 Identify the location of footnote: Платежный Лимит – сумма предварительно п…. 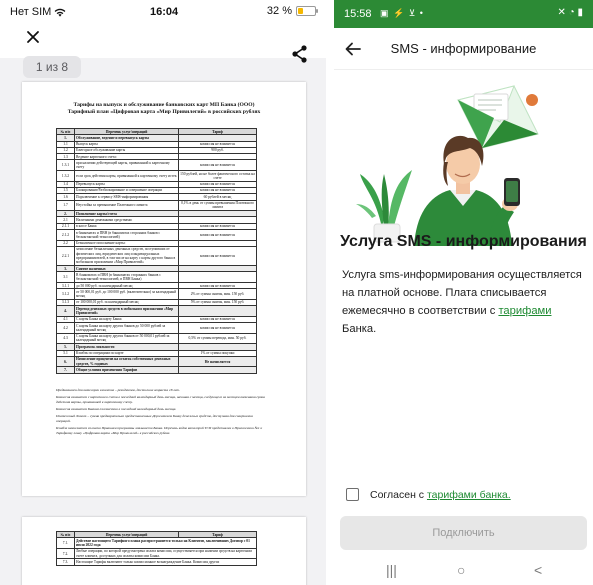
(154, 418).